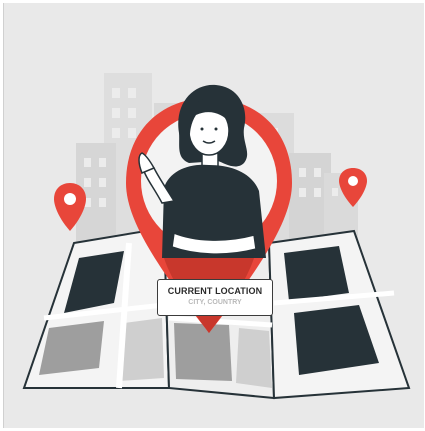 This screenshot has height=431, width=425. I want to click on location-card-subtitle: CITY, COUNTRY, so click(215, 302).